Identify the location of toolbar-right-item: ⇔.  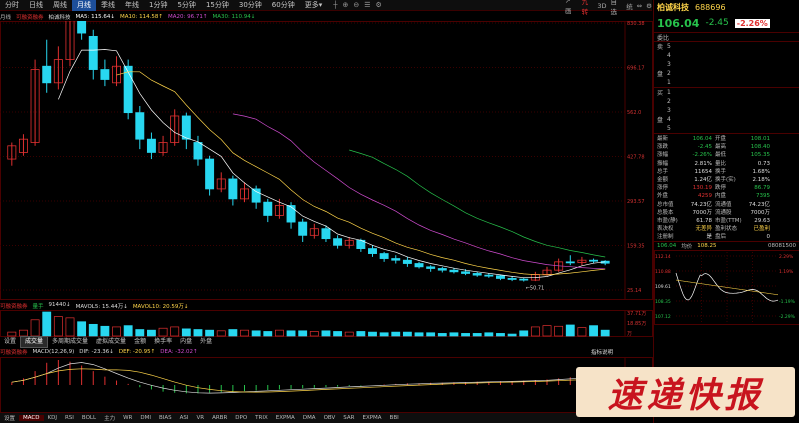
(639, 6).